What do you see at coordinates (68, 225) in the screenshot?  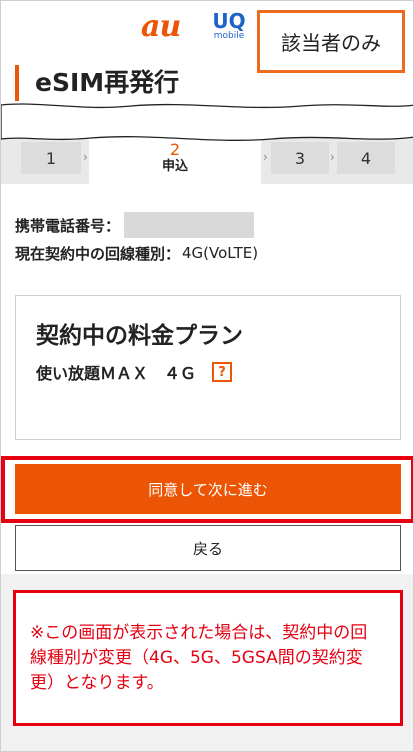 I see `phone-number-label: 携帯電話番号：` at bounding box center [68, 225].